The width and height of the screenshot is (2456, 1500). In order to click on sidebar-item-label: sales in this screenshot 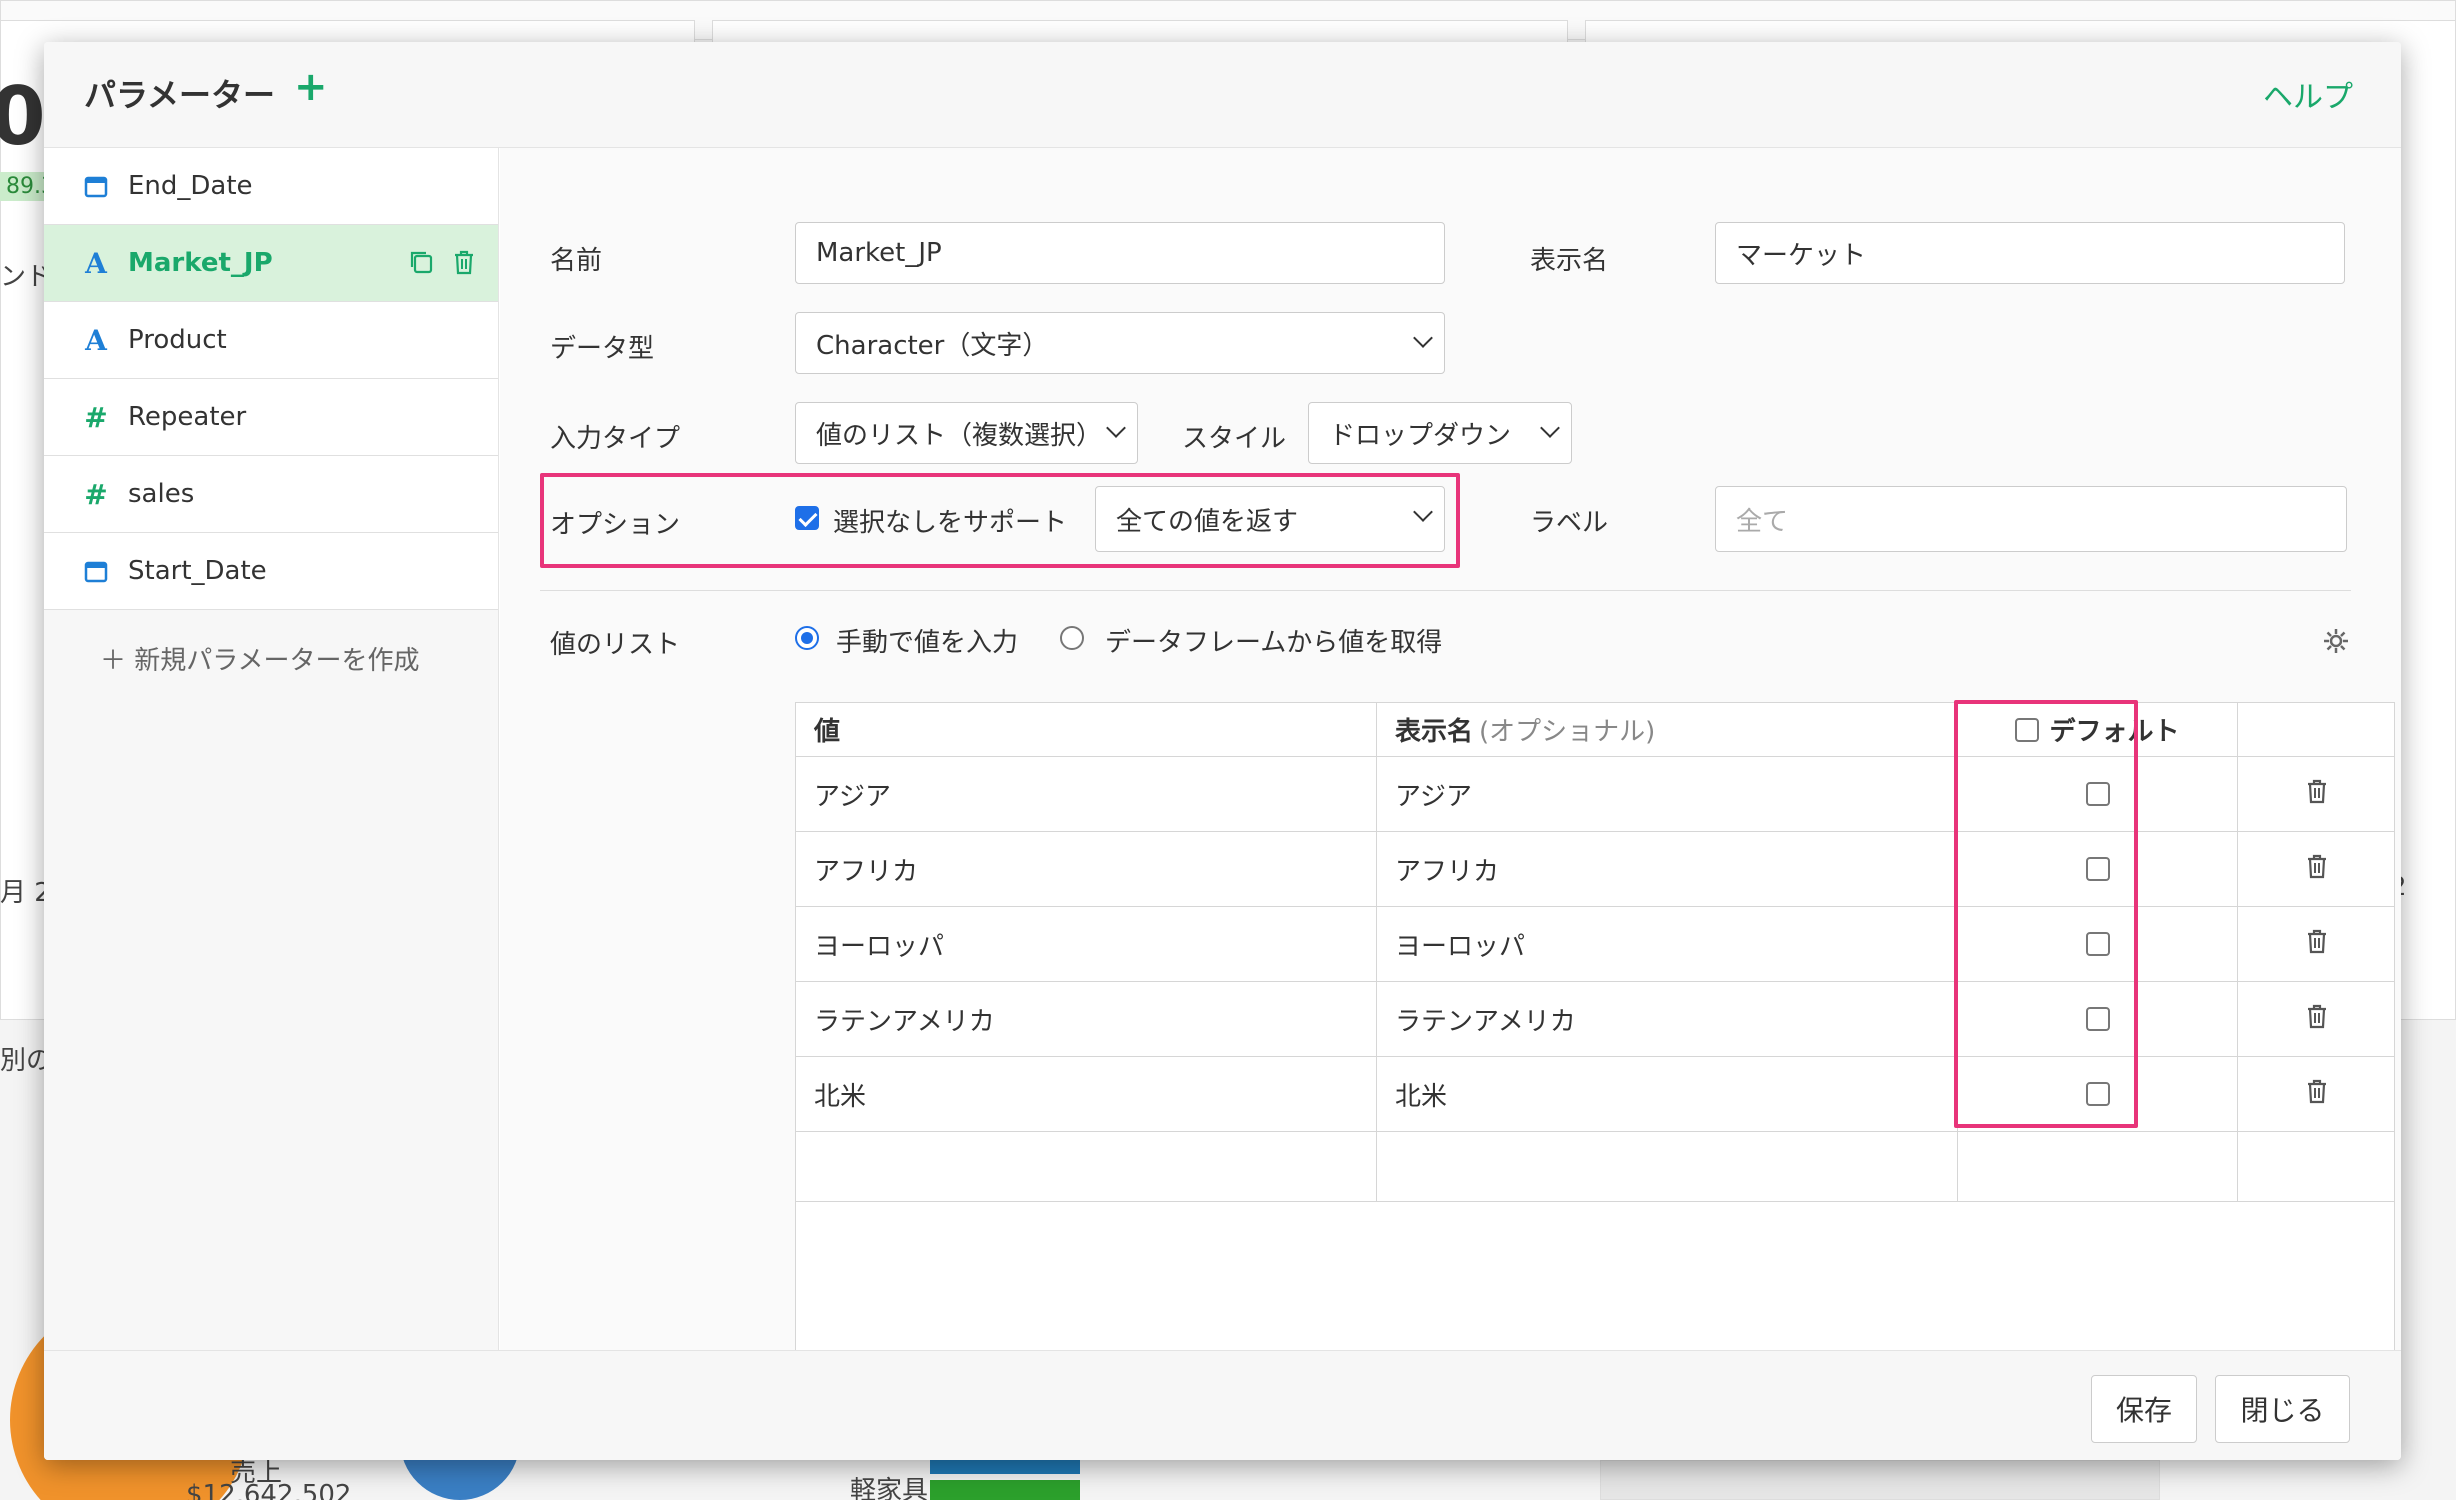, I will do `click(161, 494)`.